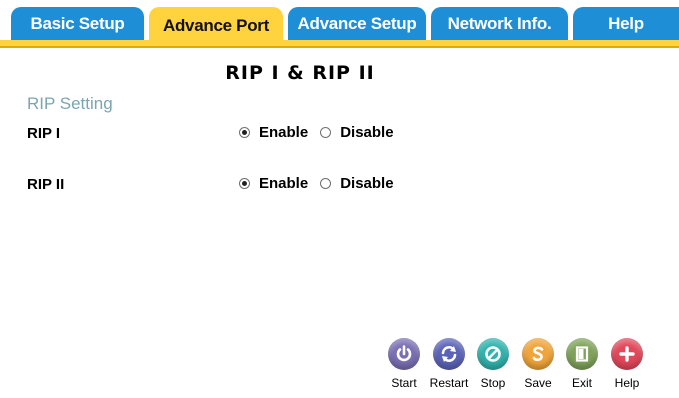  I want to click on exit-label: Exit, so click(581, 383).